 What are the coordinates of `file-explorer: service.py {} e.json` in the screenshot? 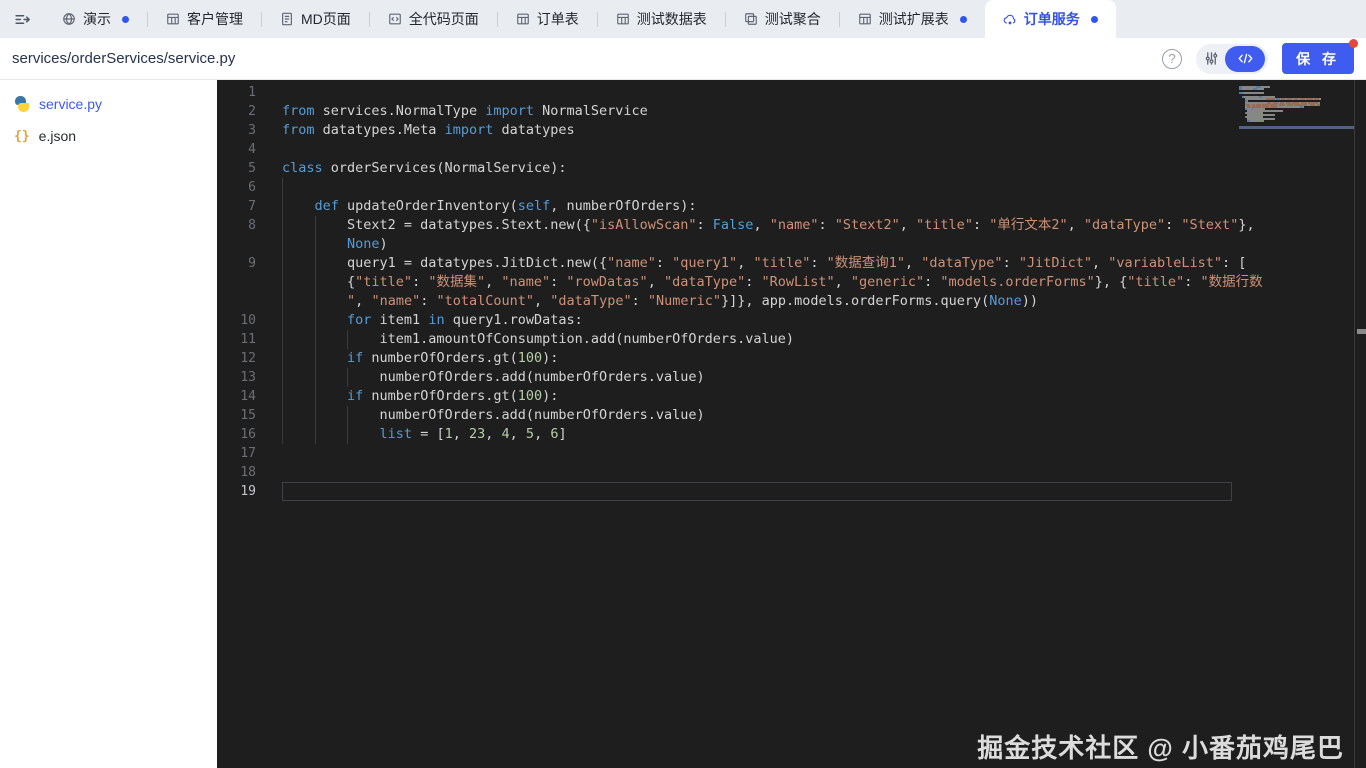 It's located at (108, 424).